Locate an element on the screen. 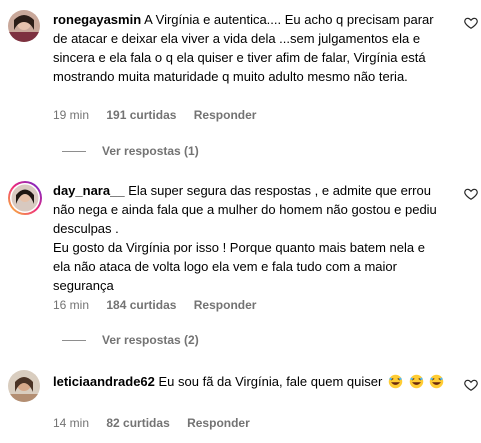 The image size is (481, 443). comment-meta: 16 min 184 curtidas Responder is located at coordinates (154, 305).